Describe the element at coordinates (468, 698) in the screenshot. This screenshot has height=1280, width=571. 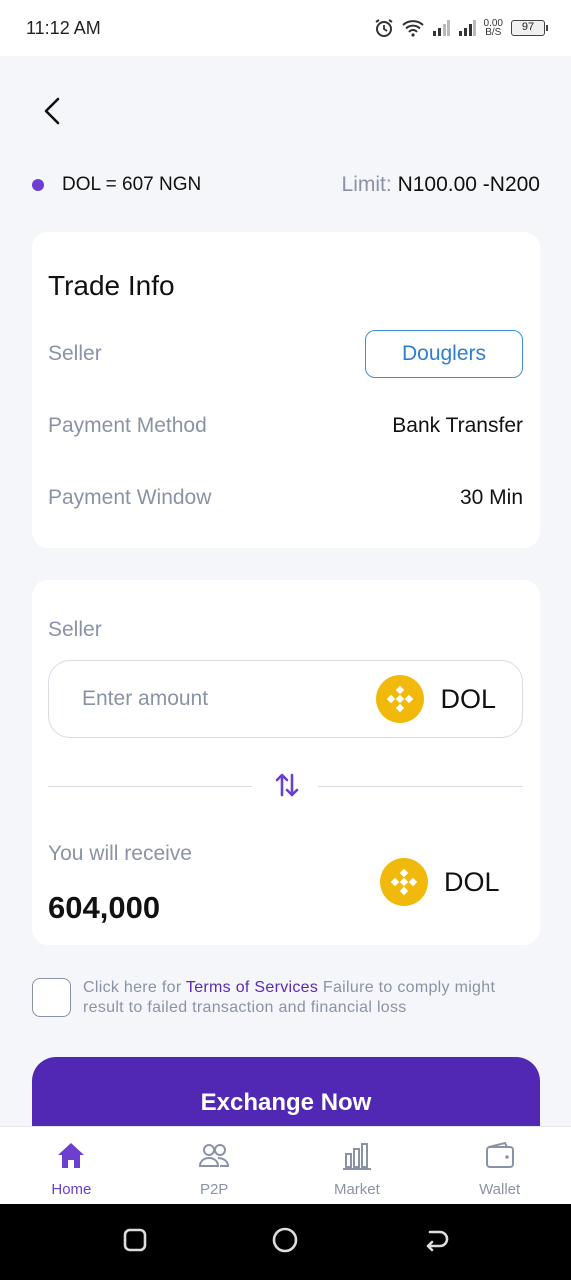
I see `amount-currency-label: DOL` at that location.